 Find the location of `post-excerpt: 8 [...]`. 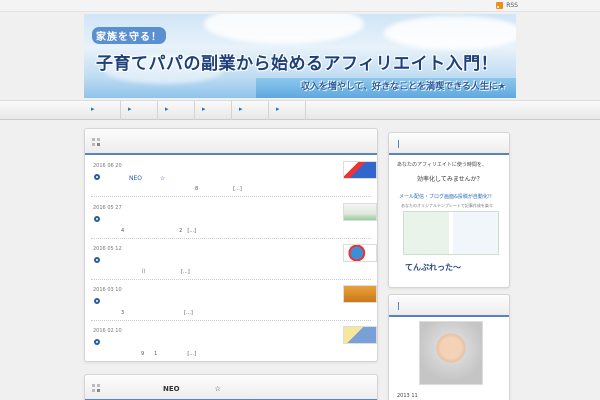

post-excerpt: 8 [...] is located at coordinates (218, 189).